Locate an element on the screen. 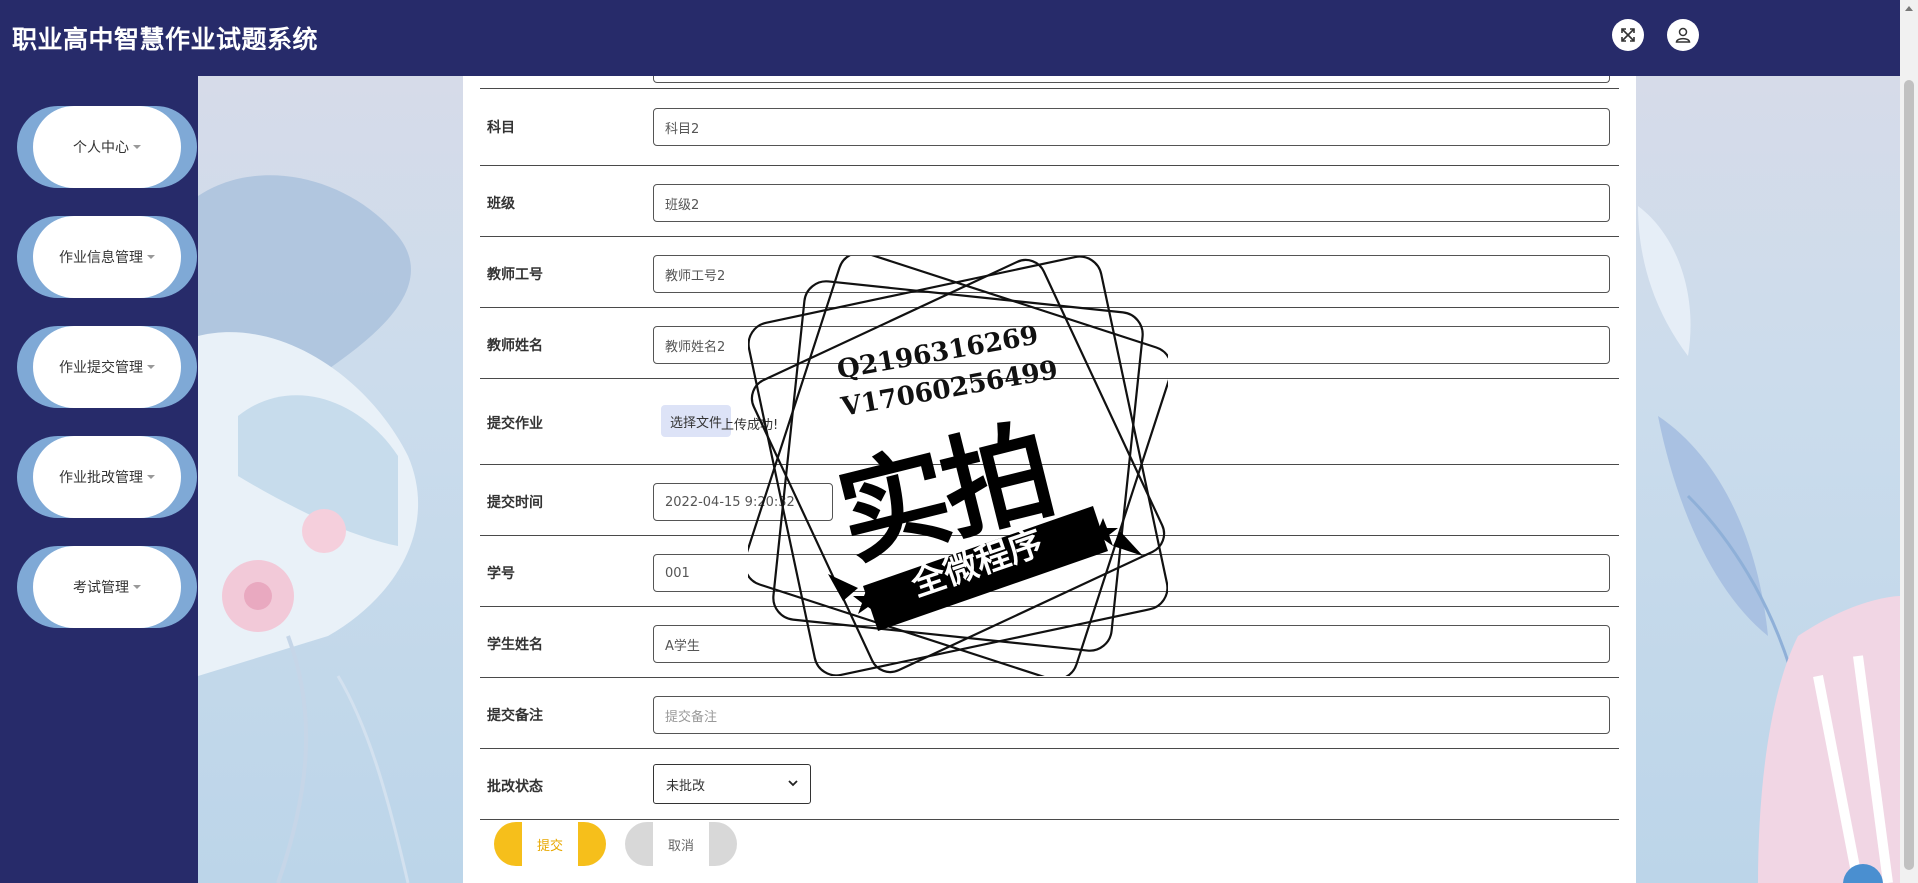 The height and width of the screenshot is (883, 1918). user-icon is located at coordinates (1683, 35).